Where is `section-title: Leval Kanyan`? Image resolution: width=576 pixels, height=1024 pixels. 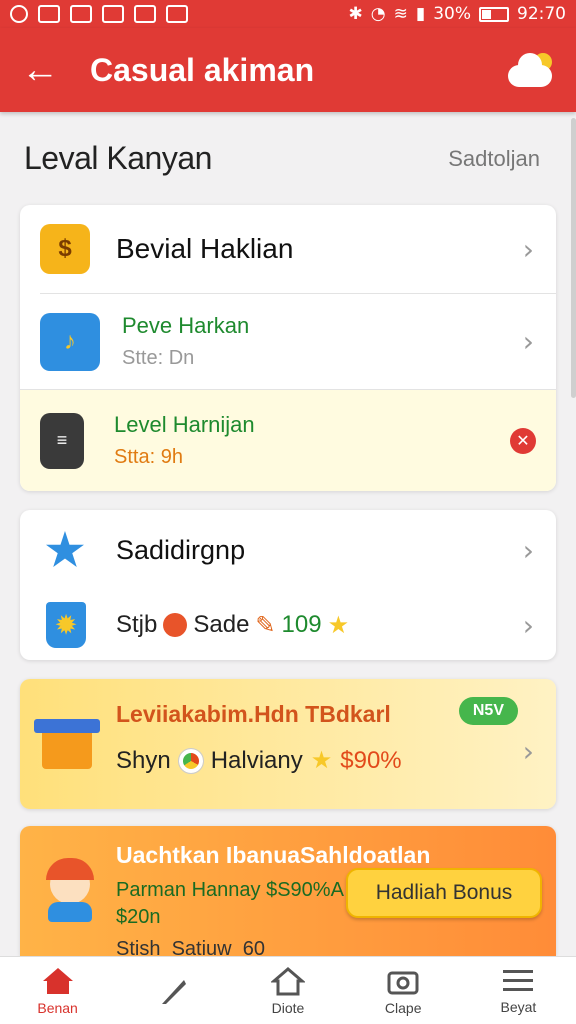
section-title: Leval Kanyan is located at coordinates (118, 158).